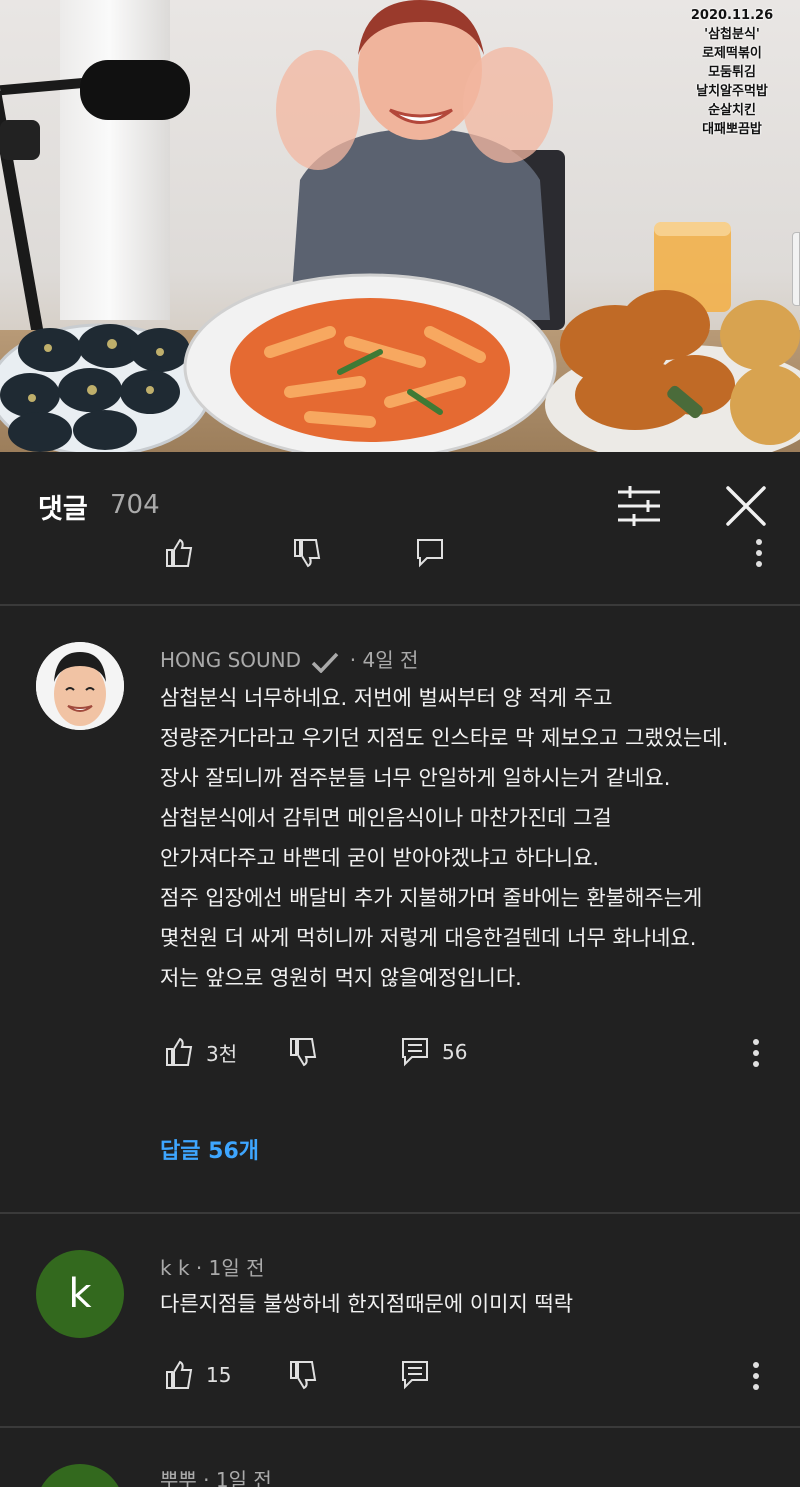 Image resolution: width=800 pixels, height=1487 pixels. I want to click on like-button: 15, so click(197, 1375).